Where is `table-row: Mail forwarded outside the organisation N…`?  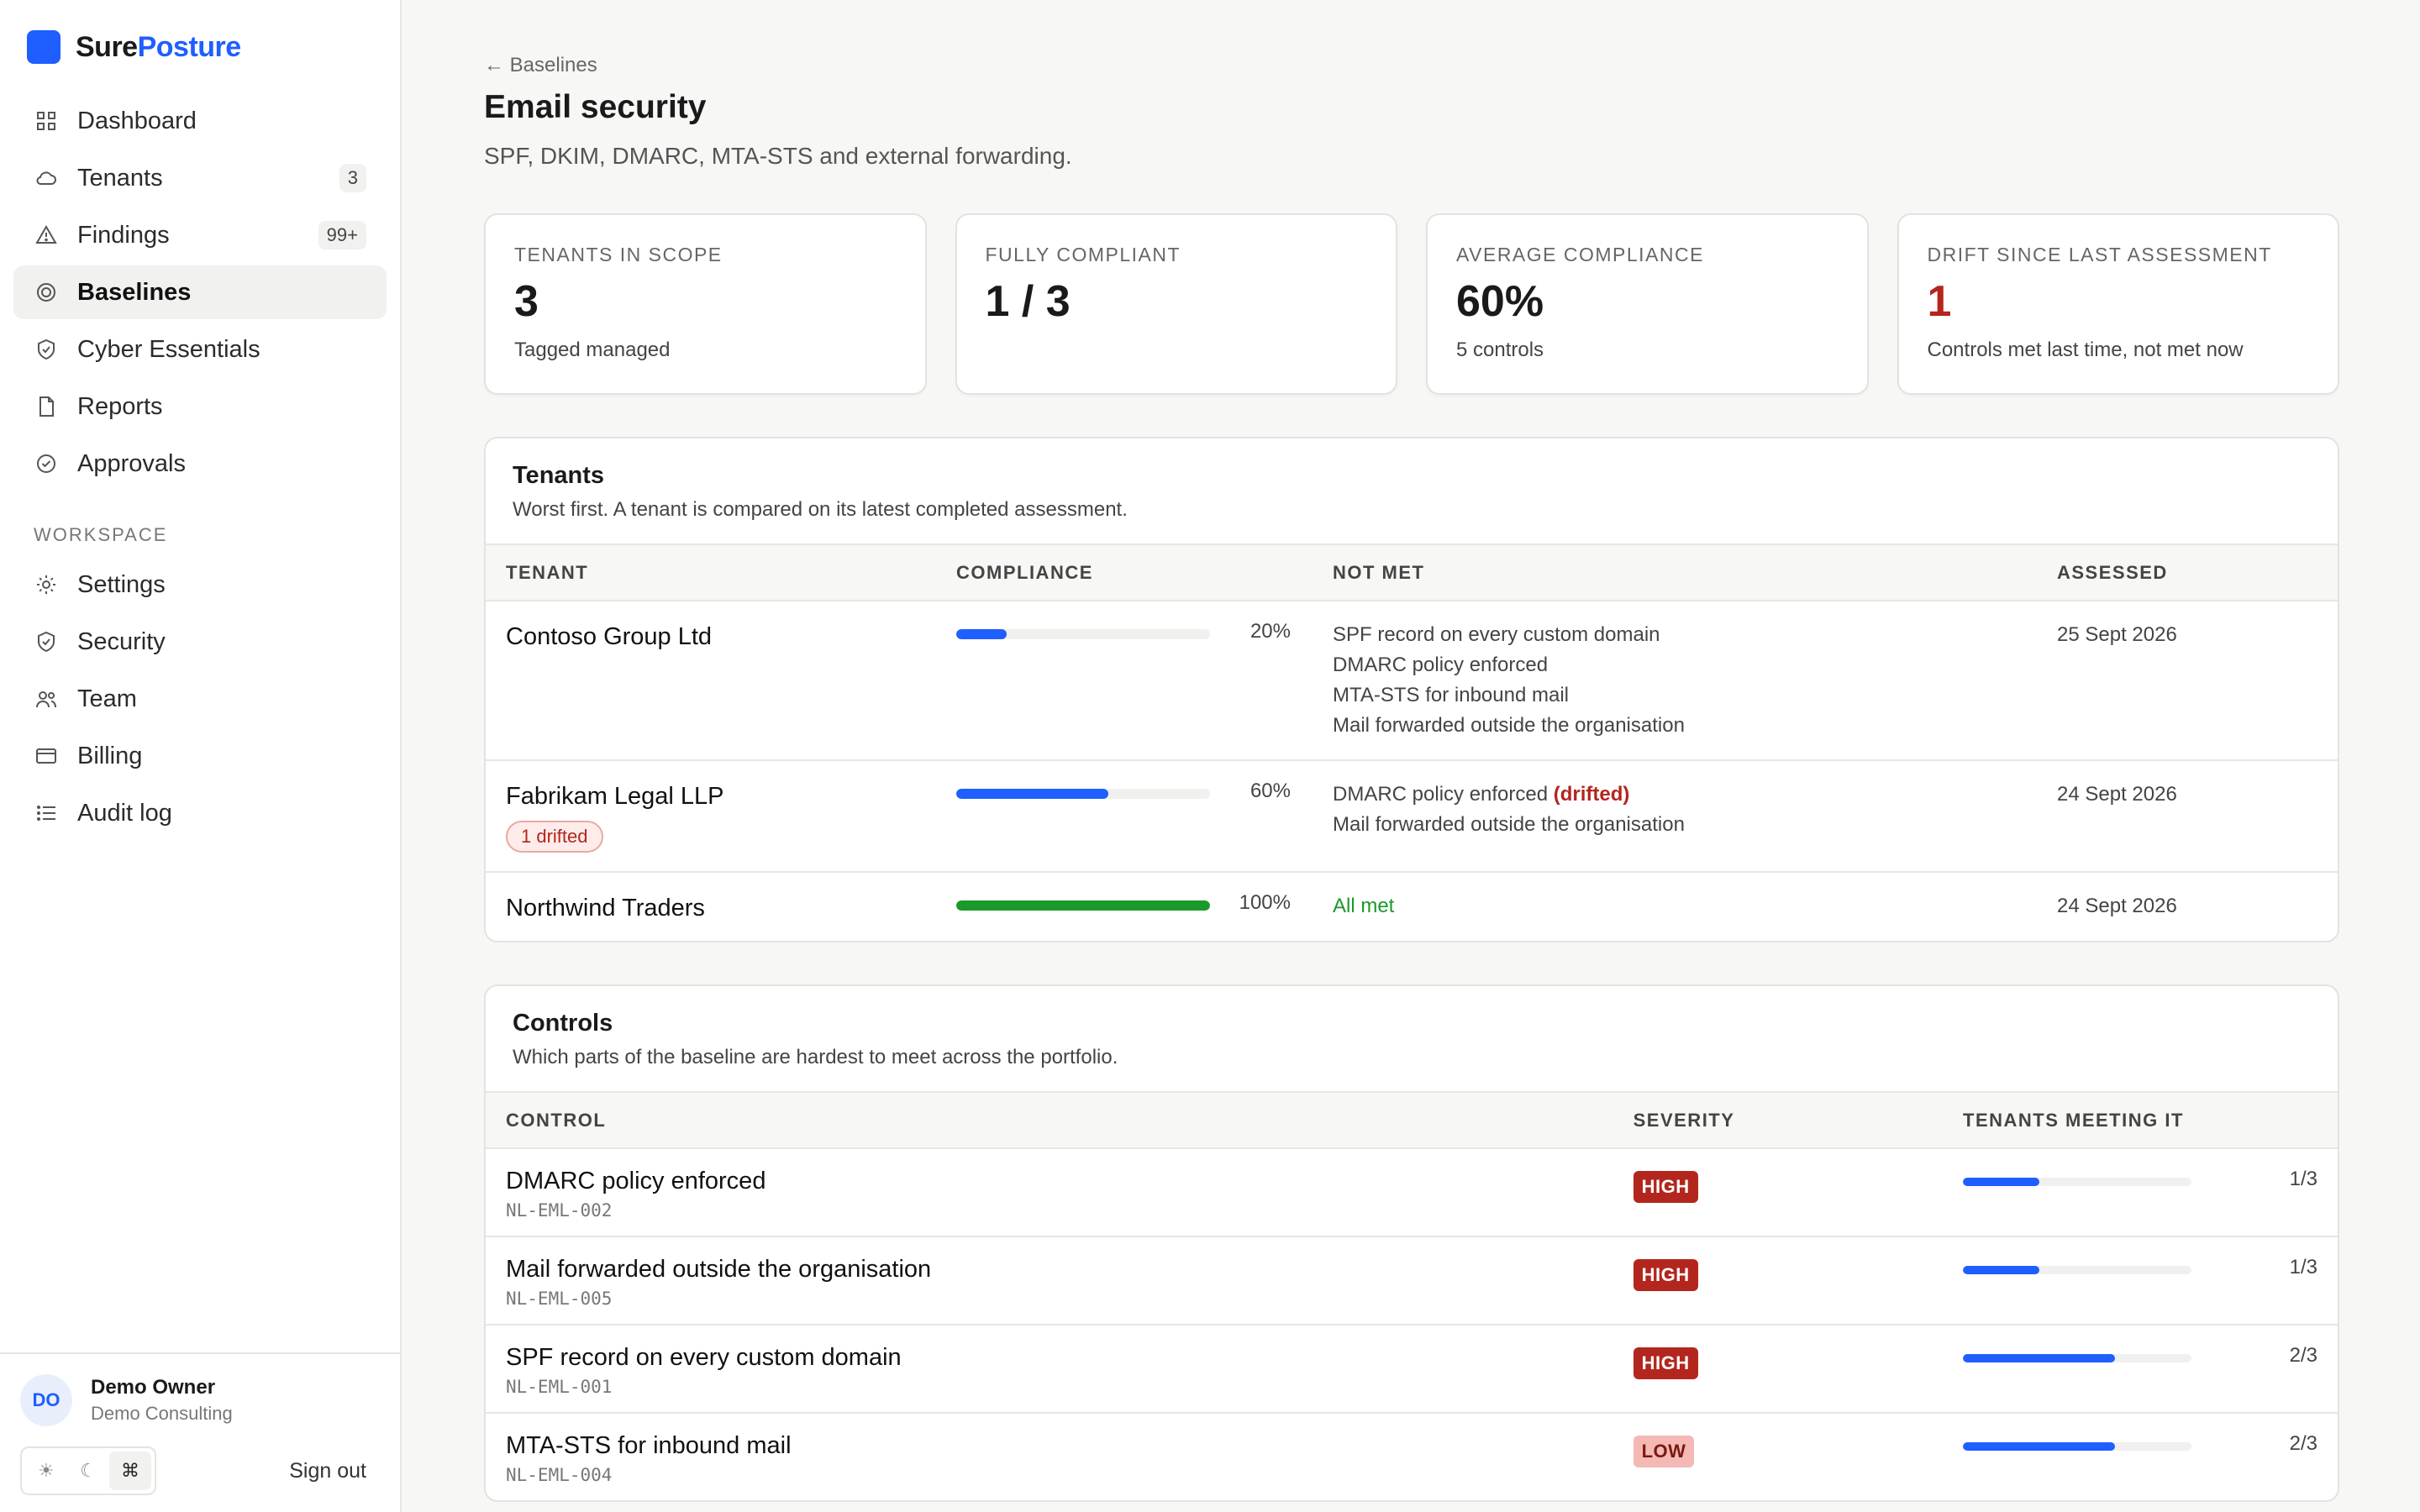
table-row: Mail forwarded outside the organisation N… is located at coordinates (1412, 1281).